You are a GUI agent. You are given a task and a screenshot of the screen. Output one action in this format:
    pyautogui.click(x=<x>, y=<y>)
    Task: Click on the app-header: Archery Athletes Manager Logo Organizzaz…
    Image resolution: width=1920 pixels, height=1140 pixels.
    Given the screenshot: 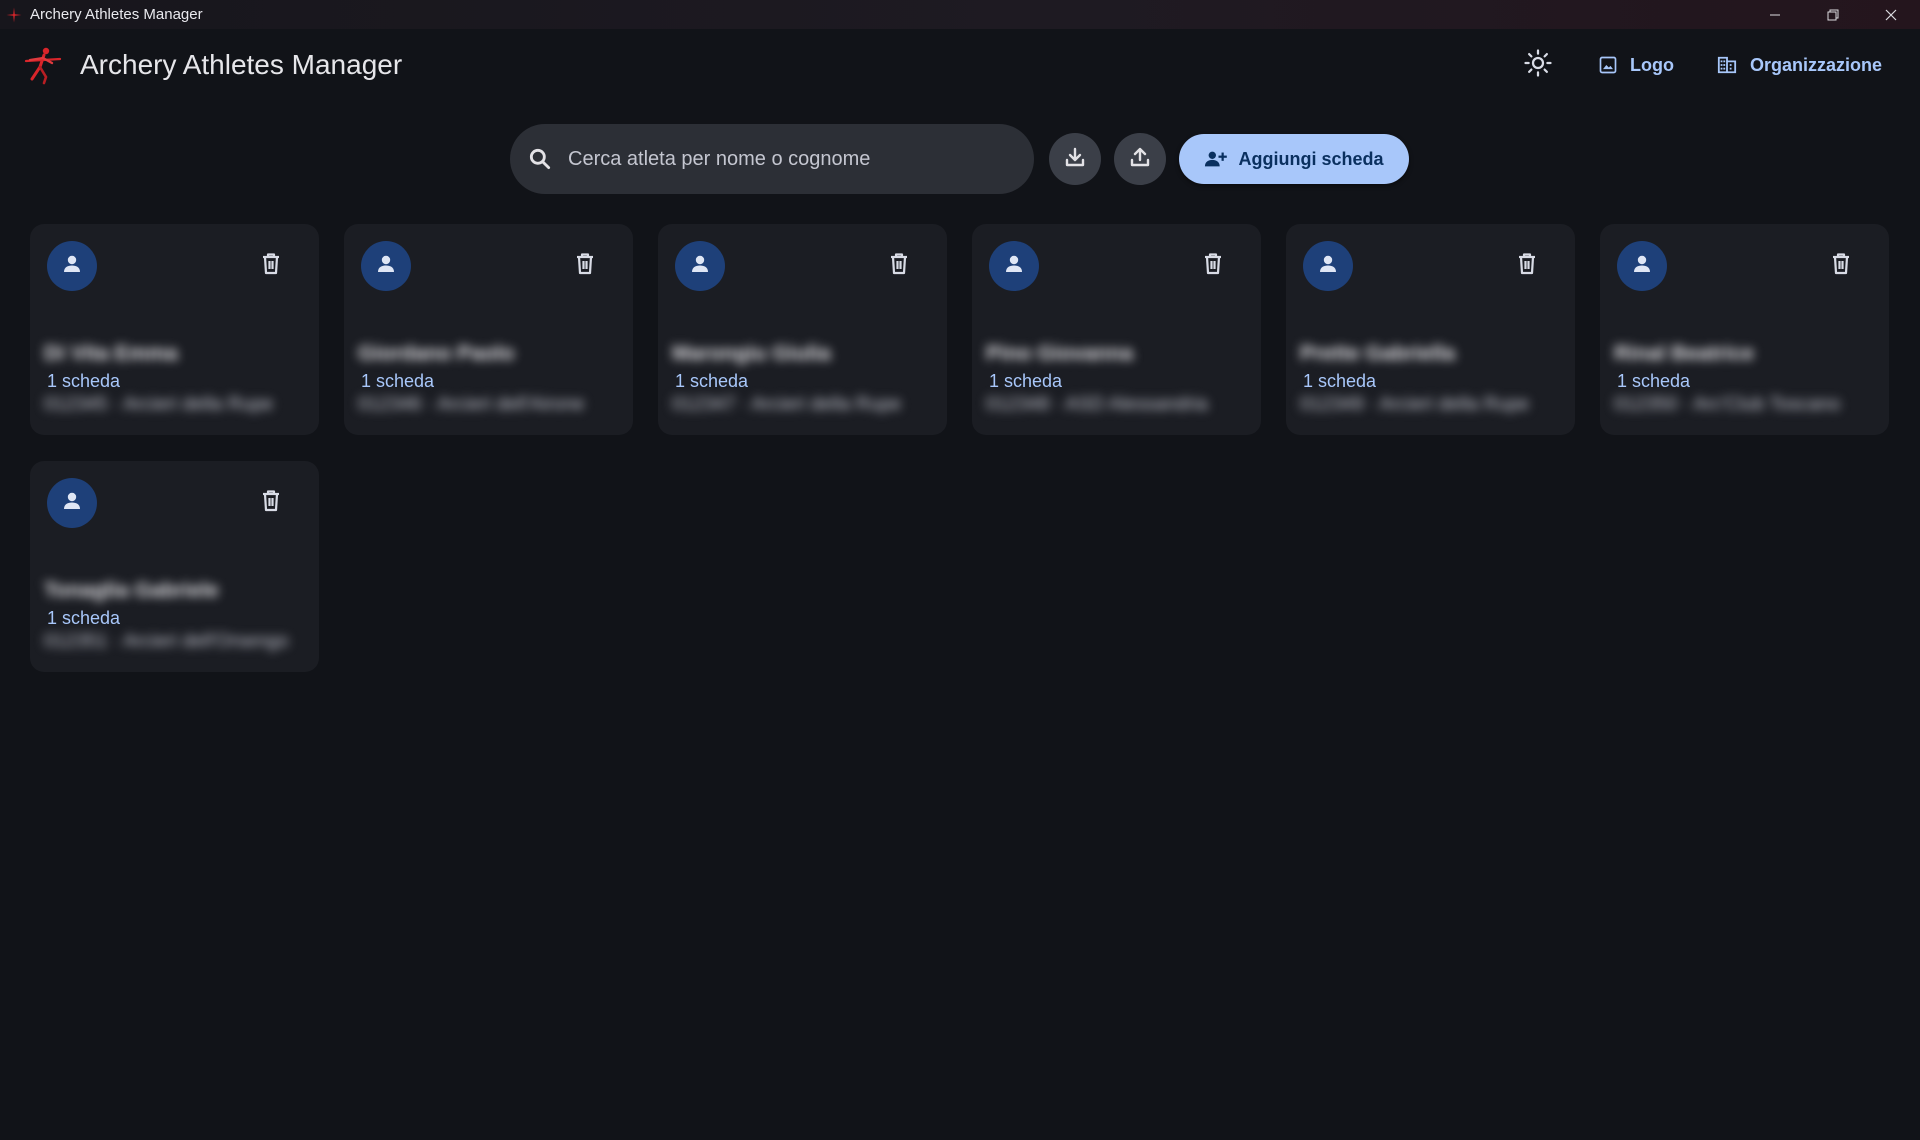 What is the action you would take?
    pyautogui.click(x=960, y=65)
    